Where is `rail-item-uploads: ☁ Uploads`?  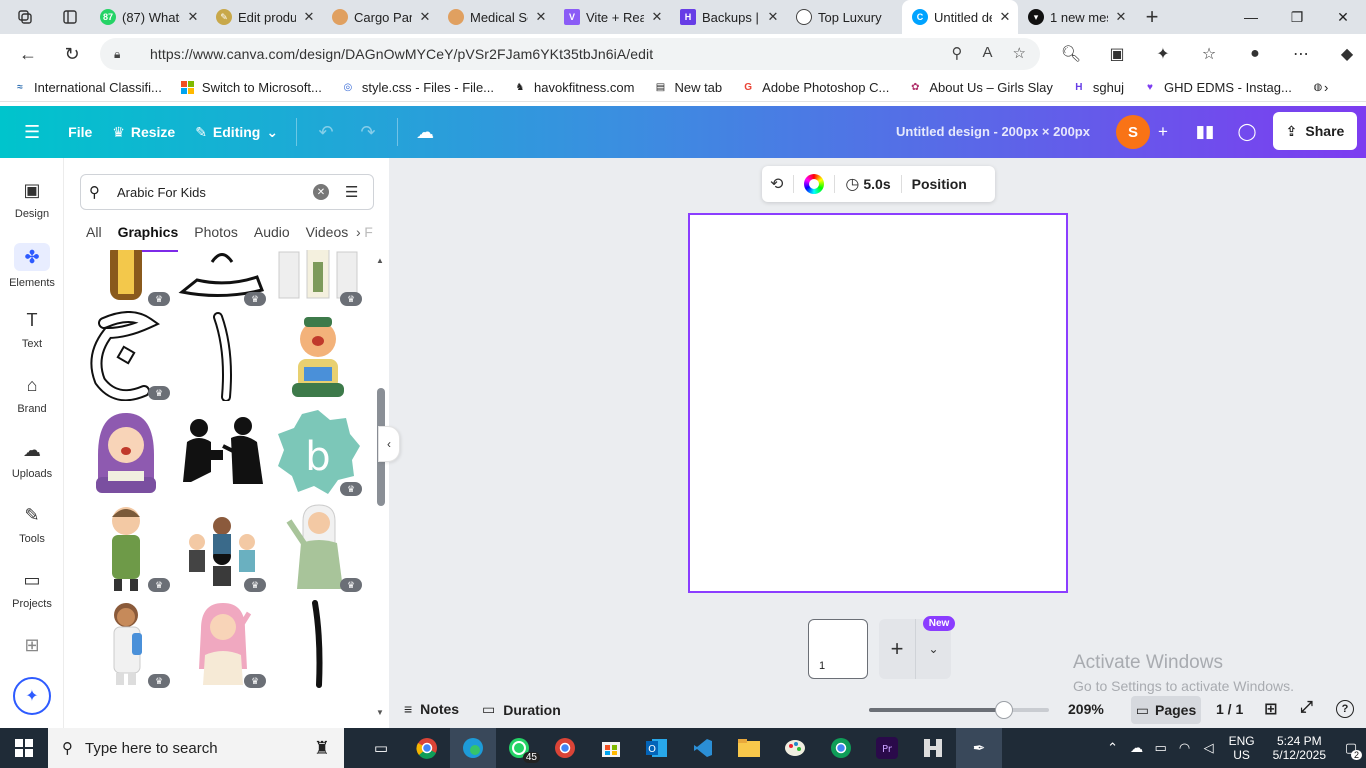 rail-item-uploads: ☁ Uploads is located at coordinates (32, 459).